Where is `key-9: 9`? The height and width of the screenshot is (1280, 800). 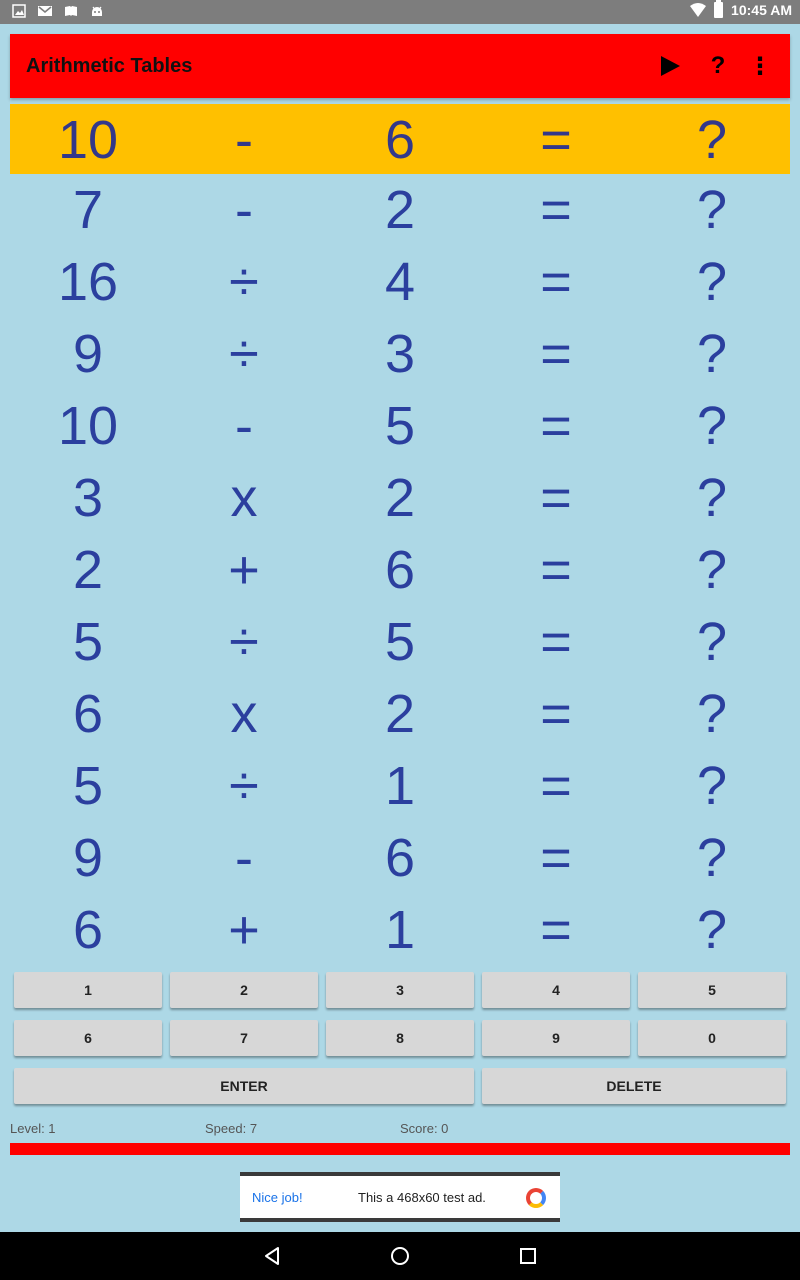
key-9: 9 is located at coordinates (556, 1038).